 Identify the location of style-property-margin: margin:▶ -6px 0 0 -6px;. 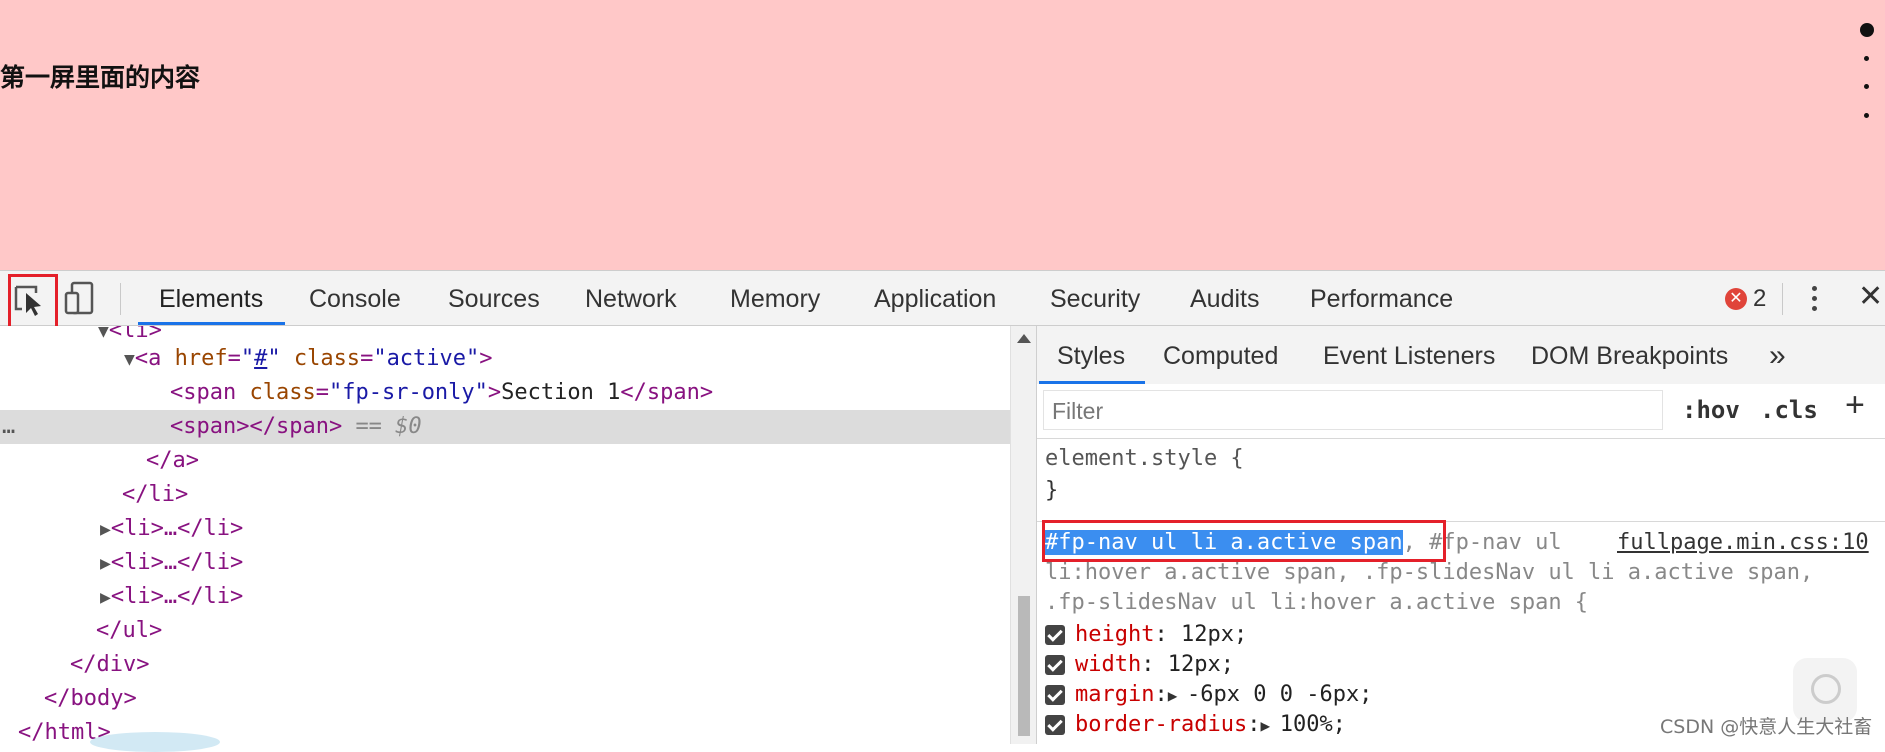
(1208, 695).